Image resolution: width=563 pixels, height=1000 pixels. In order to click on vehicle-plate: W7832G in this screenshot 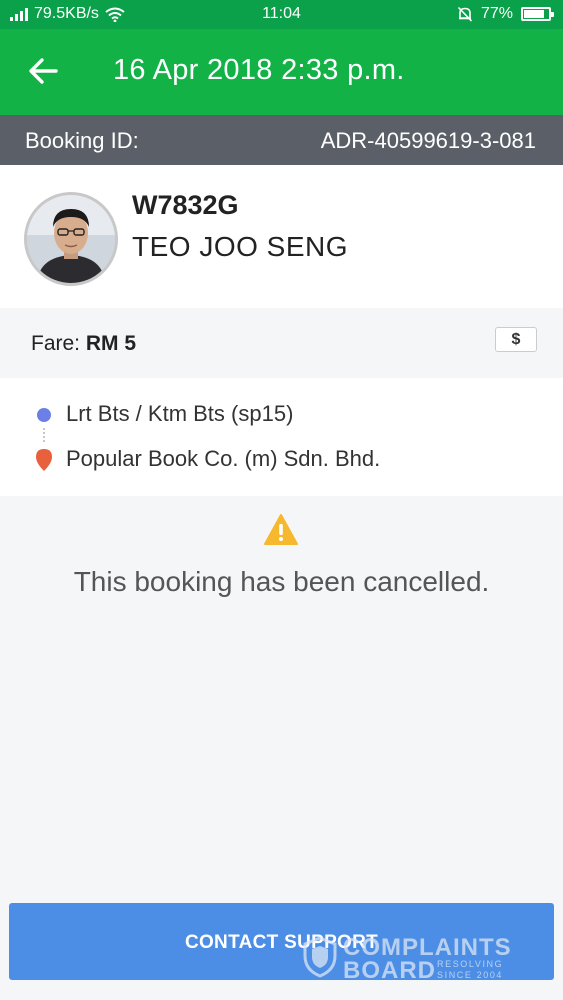, I will do `click(185, 205)`.